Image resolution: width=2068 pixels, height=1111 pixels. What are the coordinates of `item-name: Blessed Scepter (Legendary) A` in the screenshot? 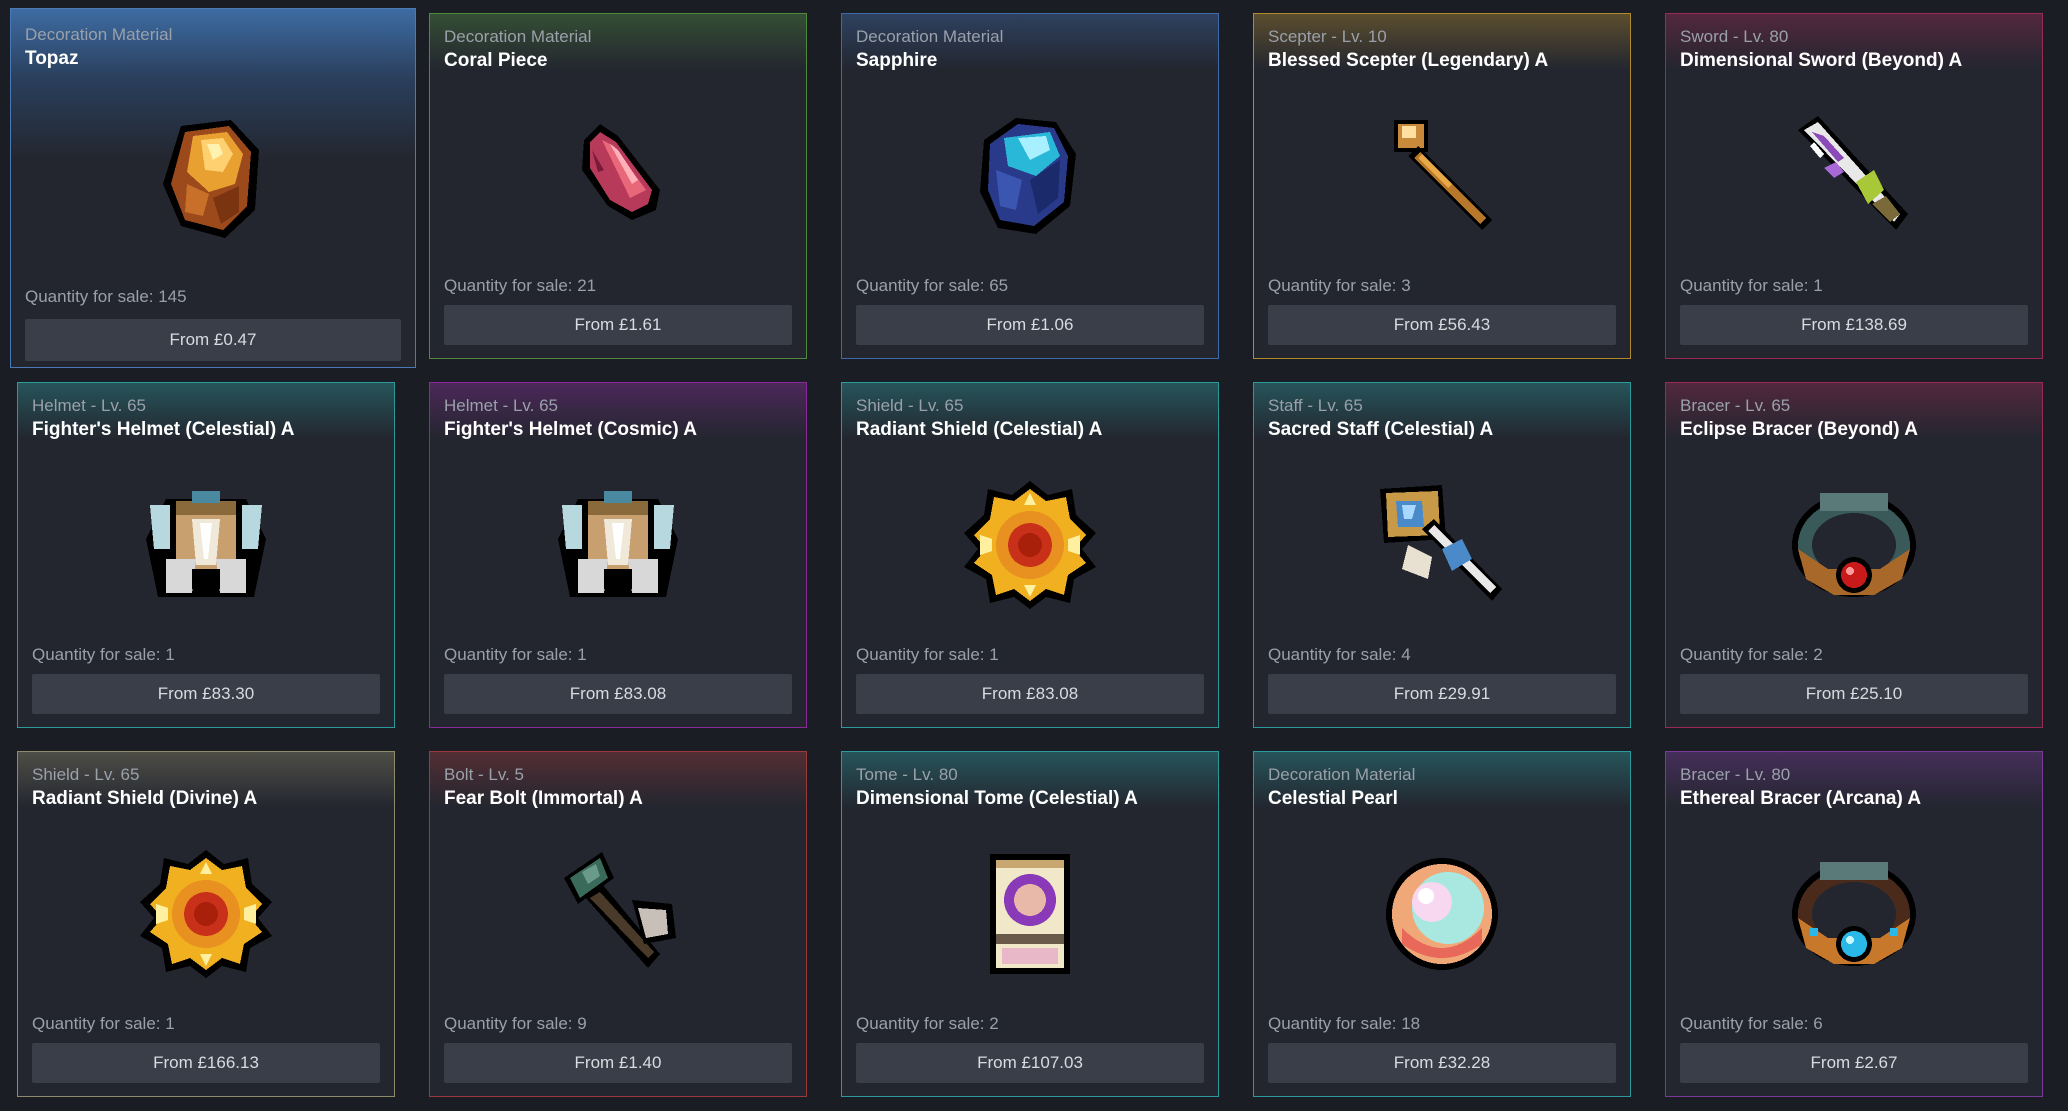 It's located at (1408, 60).